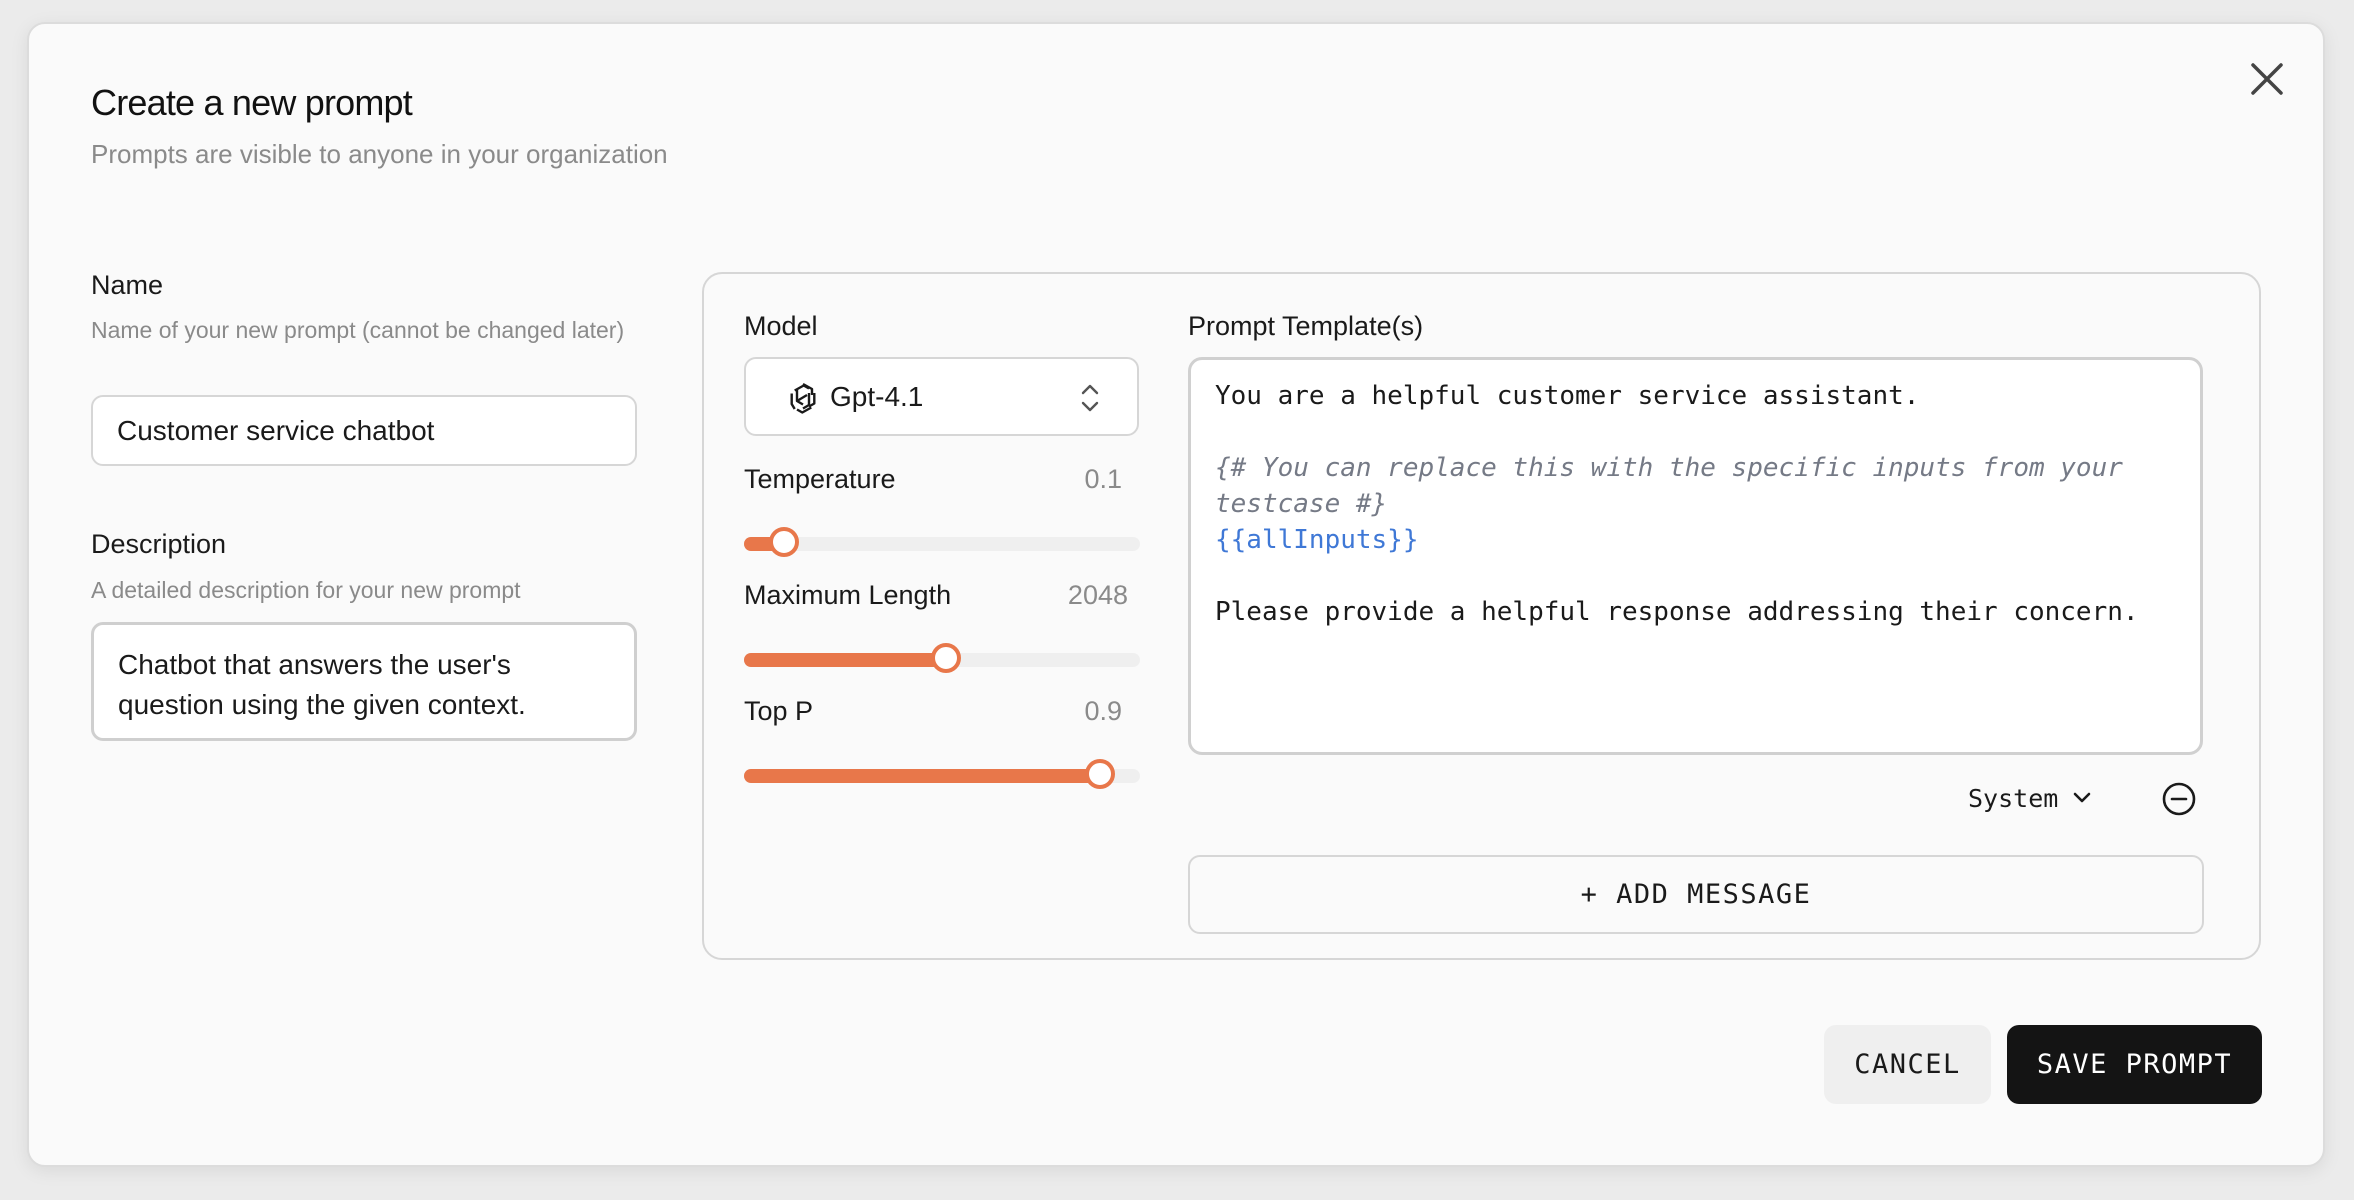  Describe the element at coordinates (2013, 798) in the screenshot. I see `role-value: System` at that location.